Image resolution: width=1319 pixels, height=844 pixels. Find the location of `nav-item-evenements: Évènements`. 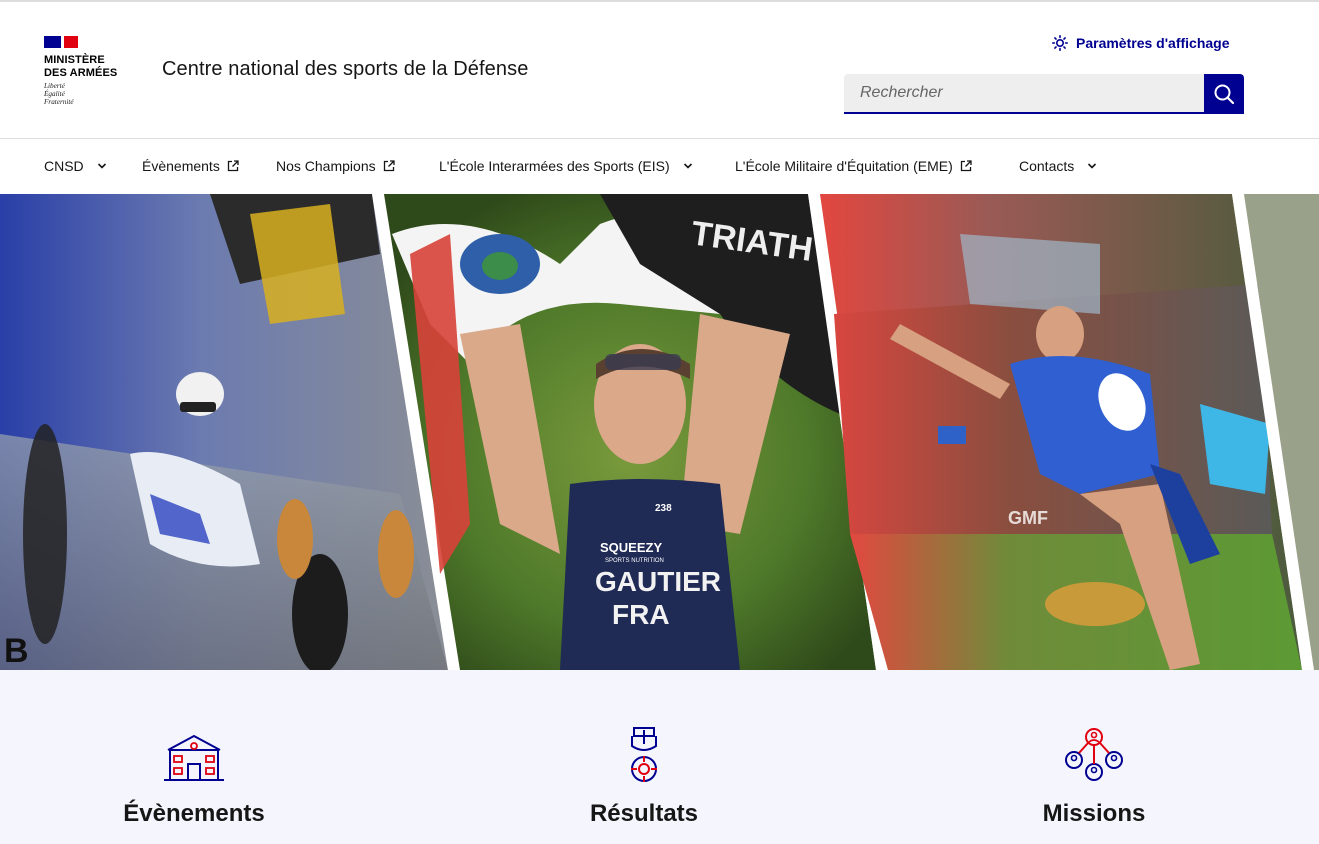

nav-item-evenements: Évènements is located at coordinates (191, 166).